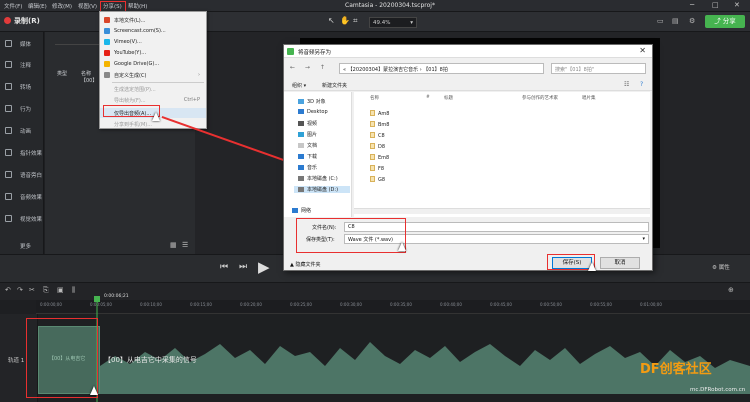 The width and height of the screenshot is (750, 402). Describe the element at coordinates (692, 5) in the screenshot. I see `minimize-icon: ─` at that location.